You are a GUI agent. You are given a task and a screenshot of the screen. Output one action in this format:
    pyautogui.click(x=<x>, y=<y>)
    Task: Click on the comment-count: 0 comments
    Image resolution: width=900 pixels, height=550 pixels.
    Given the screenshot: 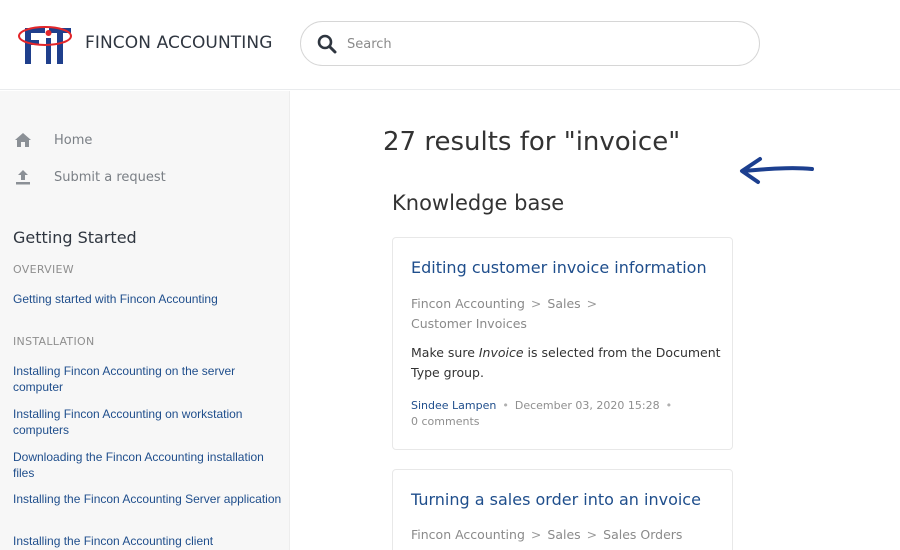 What is the action you would take?
    pyautogui.click(x=445, y=421)
    